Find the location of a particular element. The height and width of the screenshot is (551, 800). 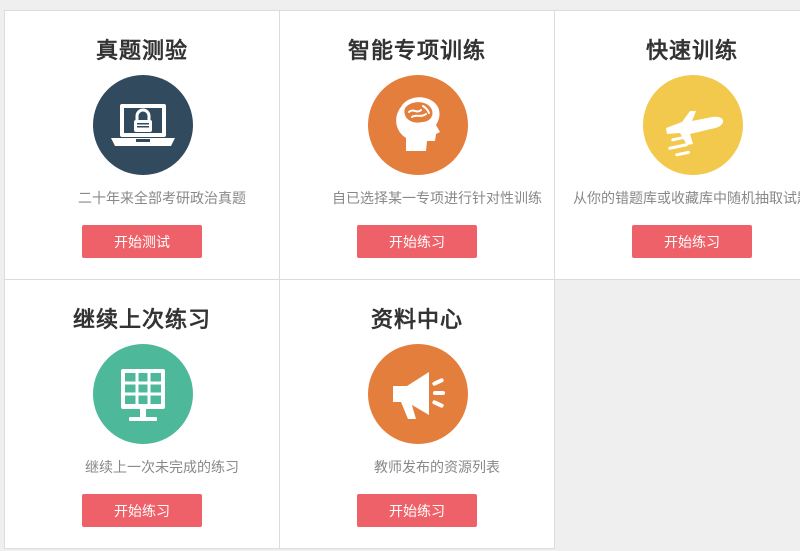

card-title: 真题测验 is located at coordinates (141, 51).